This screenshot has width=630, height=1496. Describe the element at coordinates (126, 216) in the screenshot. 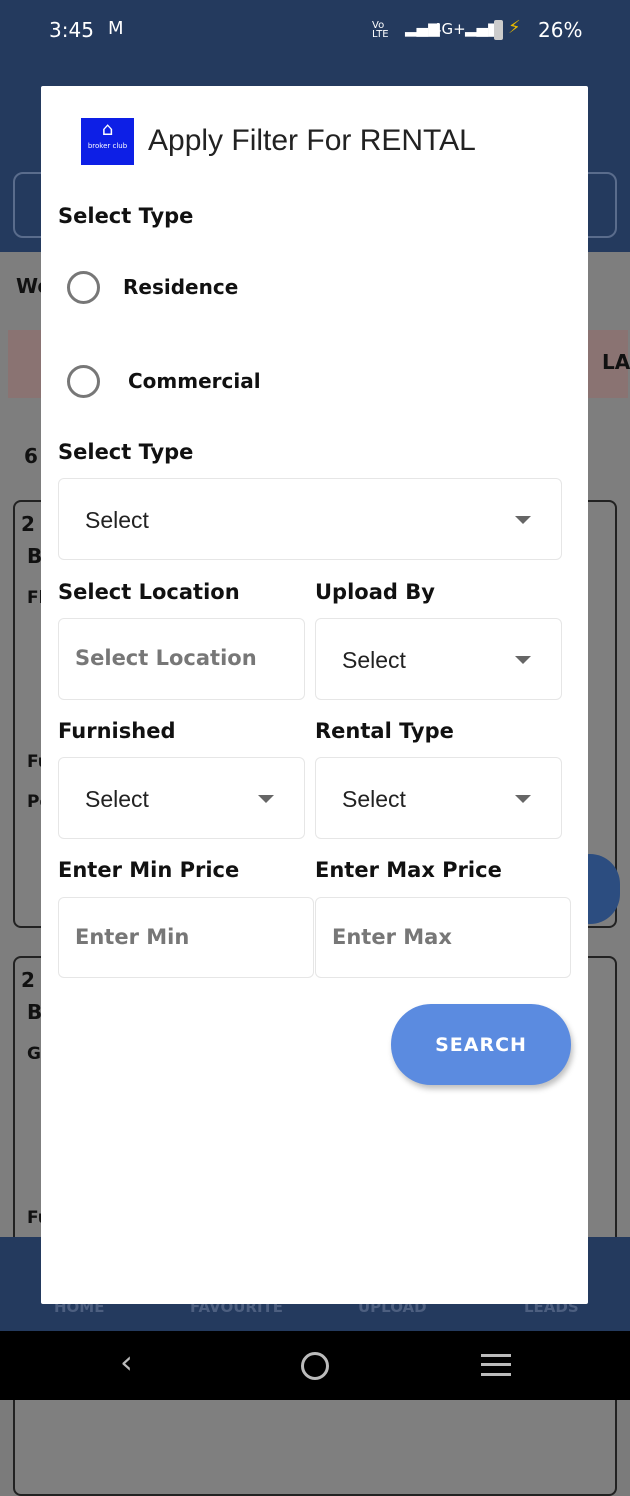

I see `type-label: Select Type` at that location.